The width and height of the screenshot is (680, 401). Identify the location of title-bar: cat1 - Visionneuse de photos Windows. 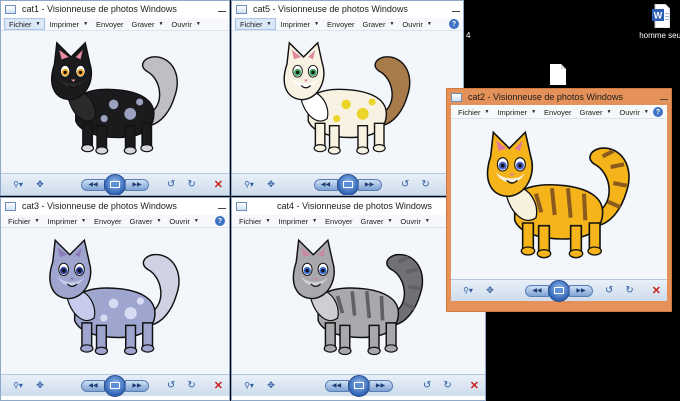
(115, 9).